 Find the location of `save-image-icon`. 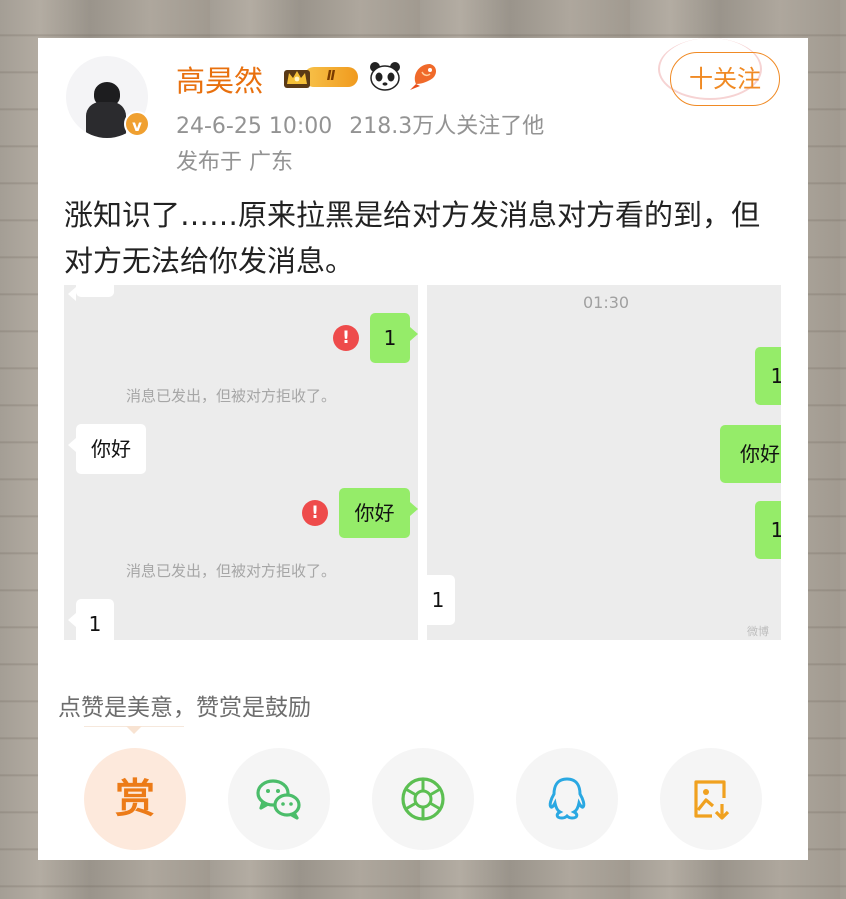

save-image-icon is located at coordinates (712, 800).